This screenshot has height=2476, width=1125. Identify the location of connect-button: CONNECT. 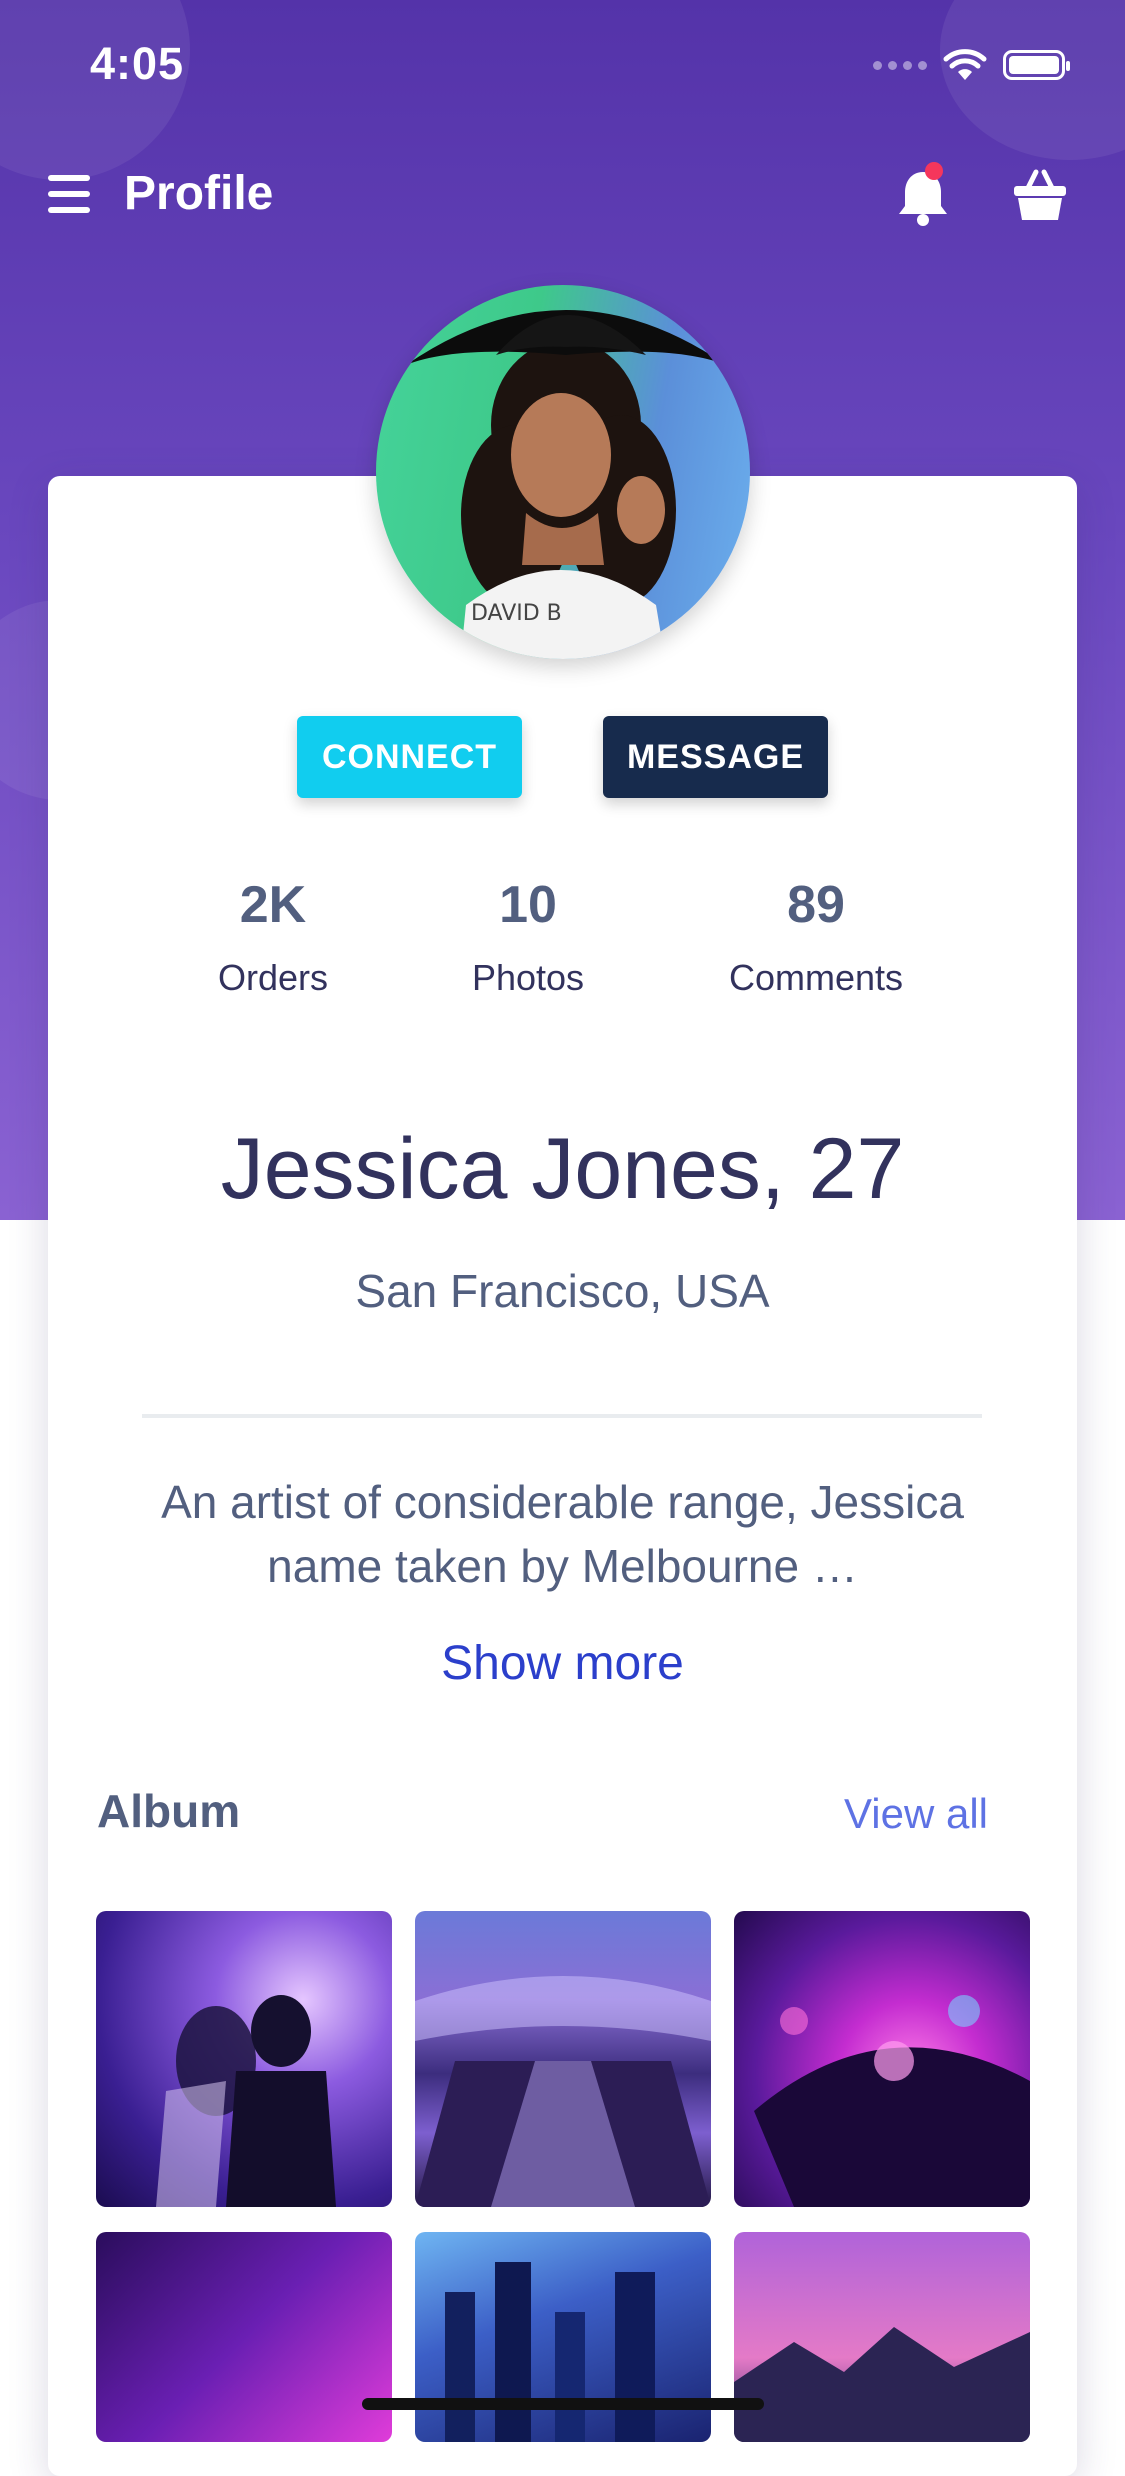
(409, 757).